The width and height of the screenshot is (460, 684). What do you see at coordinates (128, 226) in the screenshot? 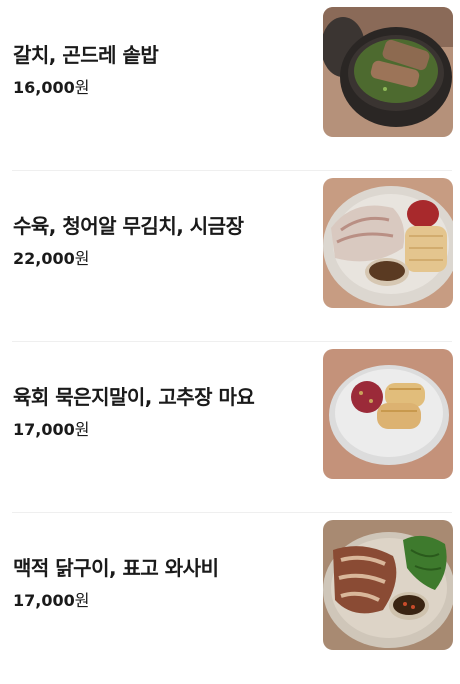
I see `menu-item-name: 수육, 청어알 무김치, 시금장` at bounding box center [128, 226].